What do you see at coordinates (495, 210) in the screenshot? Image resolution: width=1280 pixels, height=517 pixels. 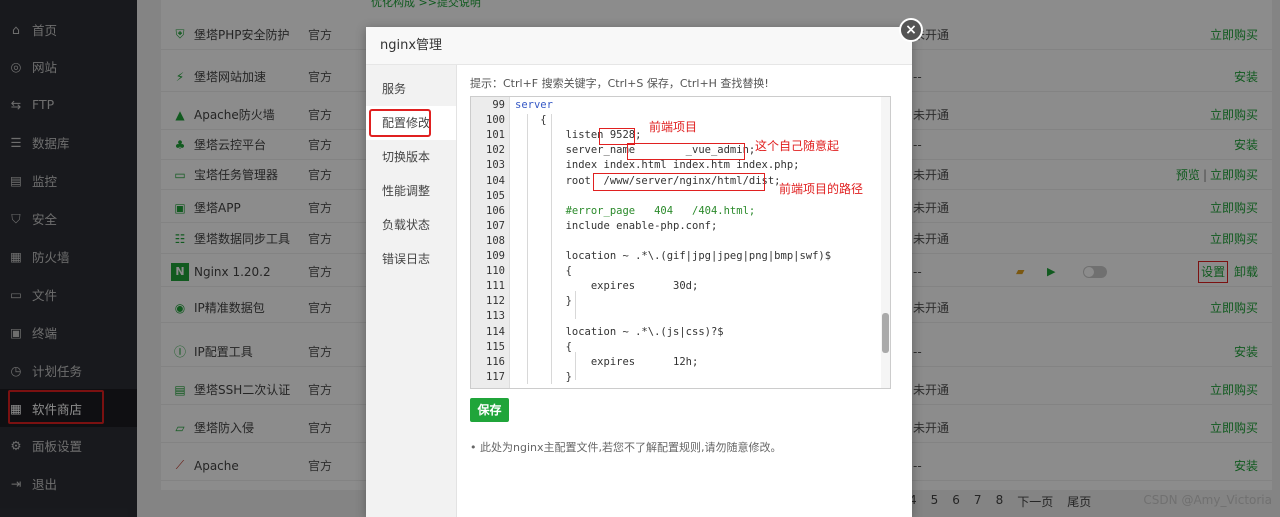 I see `line-number: 106` at bounding box center [495, 210].